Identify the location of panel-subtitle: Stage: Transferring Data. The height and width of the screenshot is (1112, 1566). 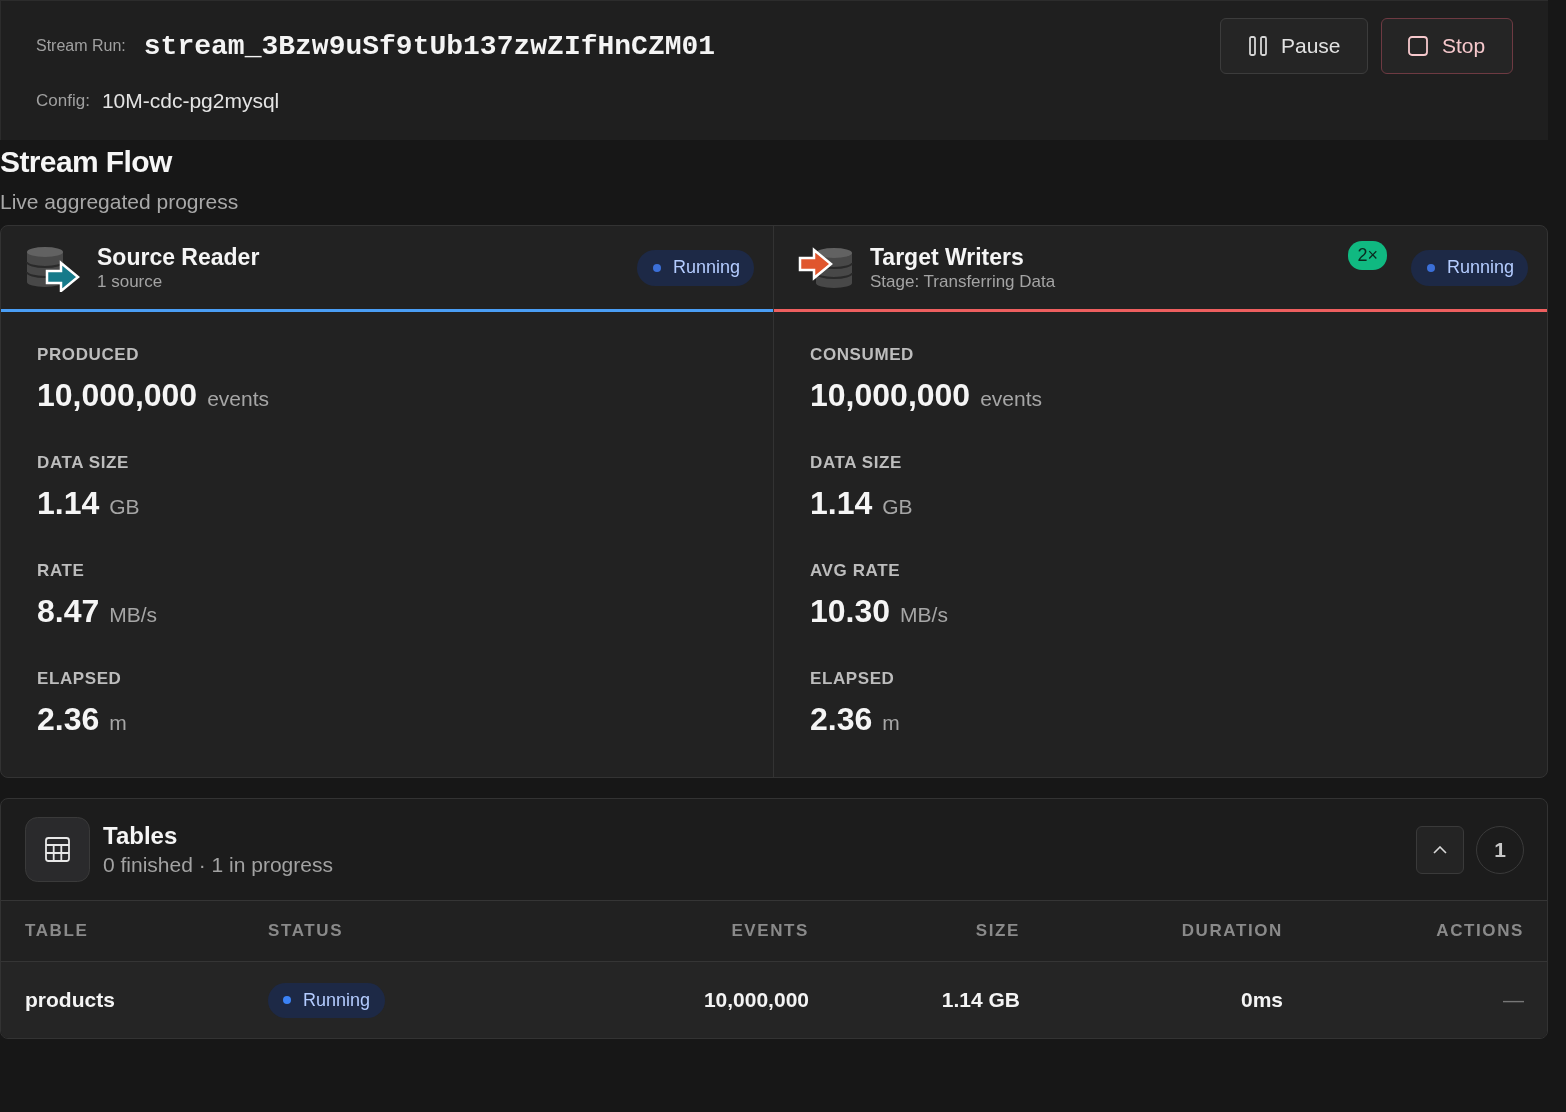
(963, 281).